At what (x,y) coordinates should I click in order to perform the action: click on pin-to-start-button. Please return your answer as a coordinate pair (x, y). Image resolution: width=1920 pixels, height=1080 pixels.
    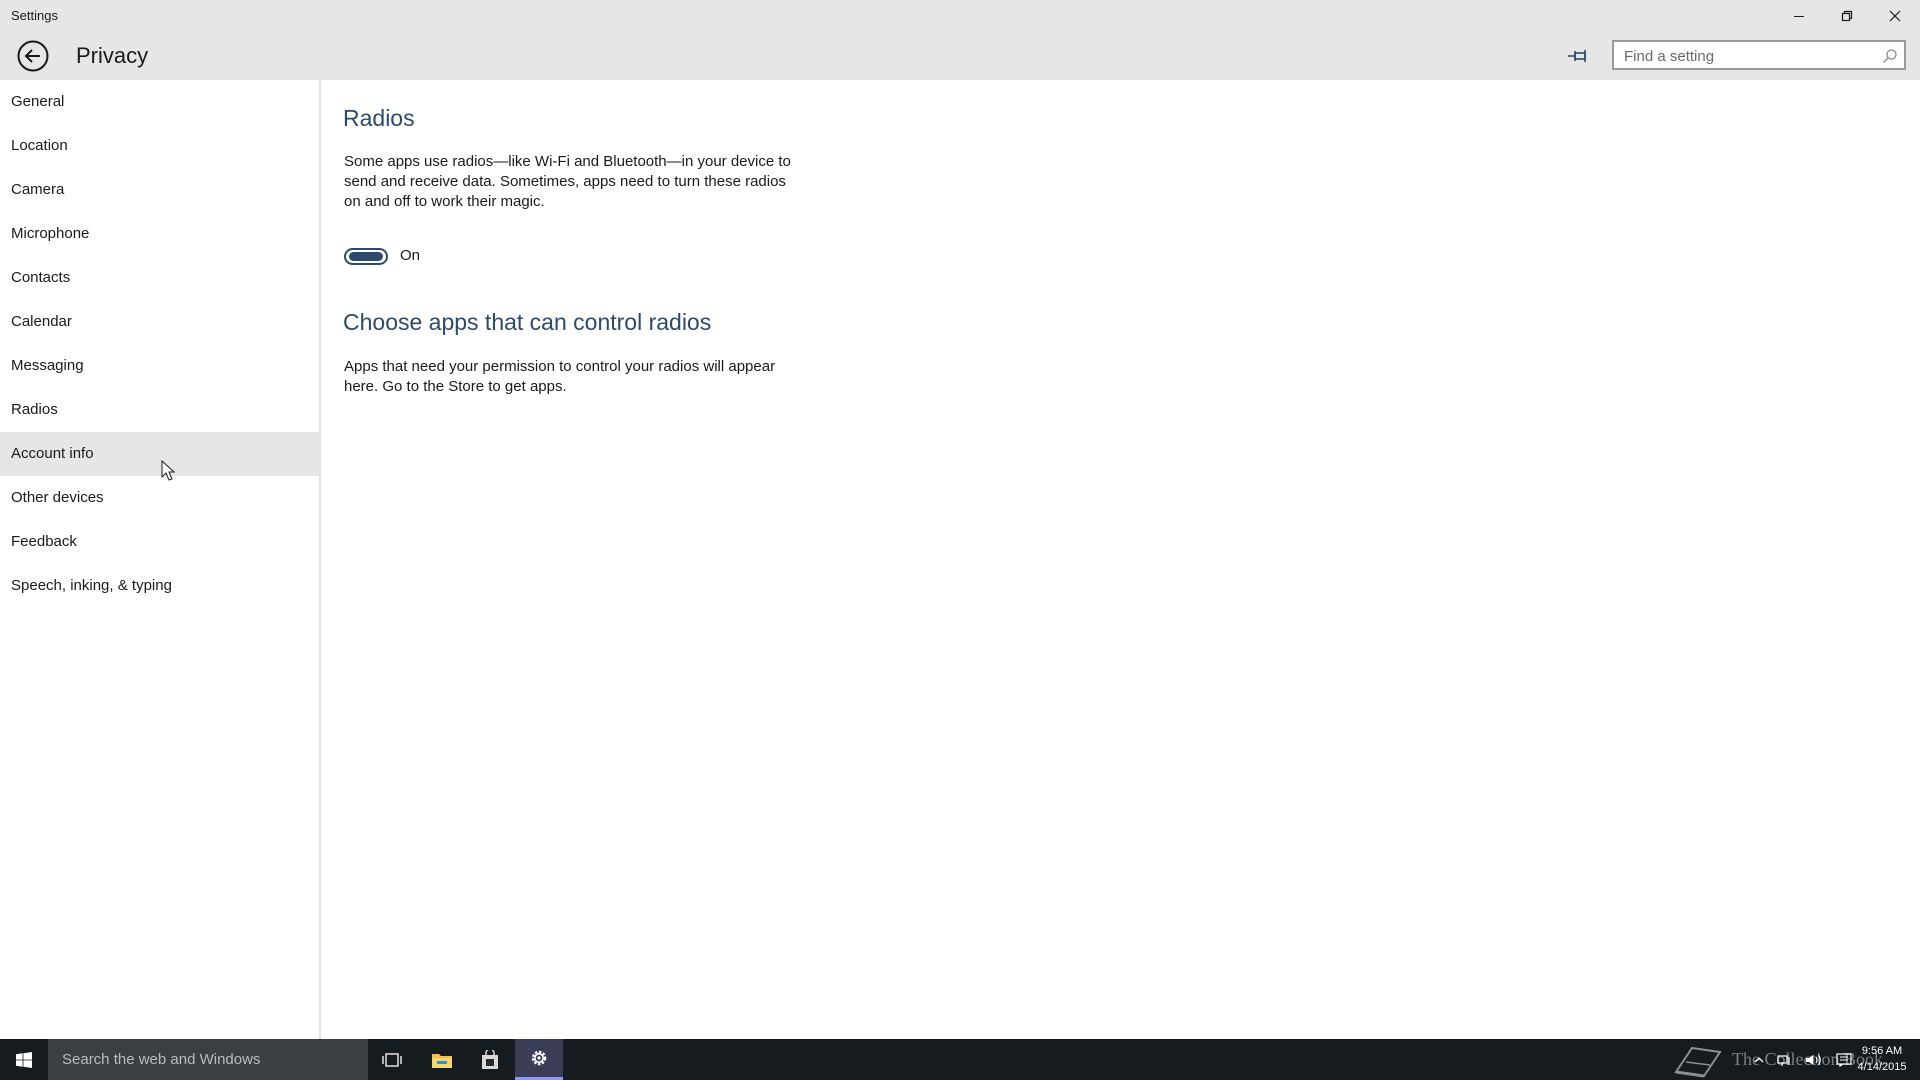
    Looking at the image, I should click on (1578, 56).